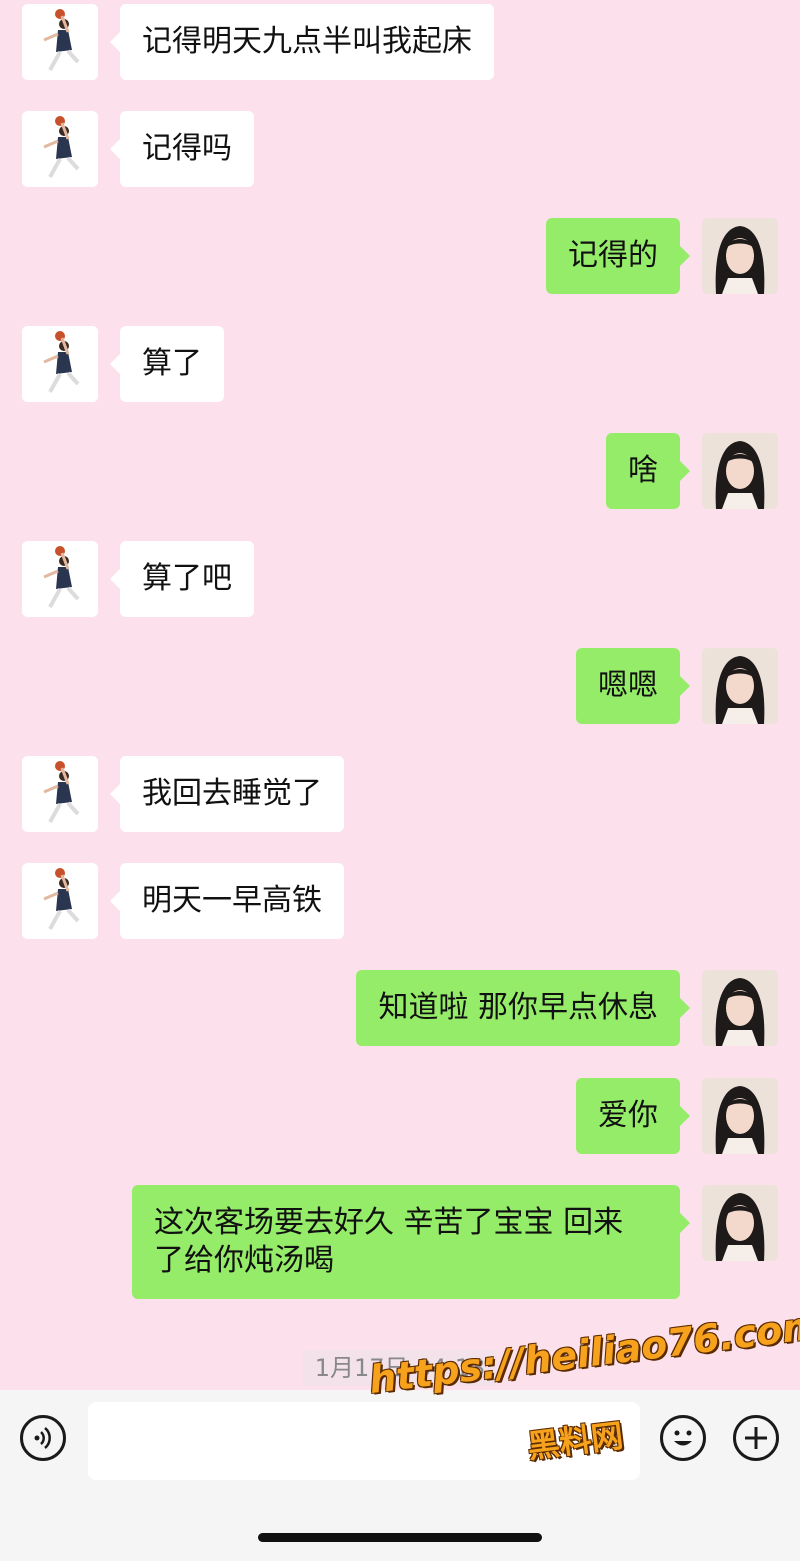  Describe the element at coordinates (227, 794) in the screenshot. I see `message-bubble: 我回去睡觉了` at that location.